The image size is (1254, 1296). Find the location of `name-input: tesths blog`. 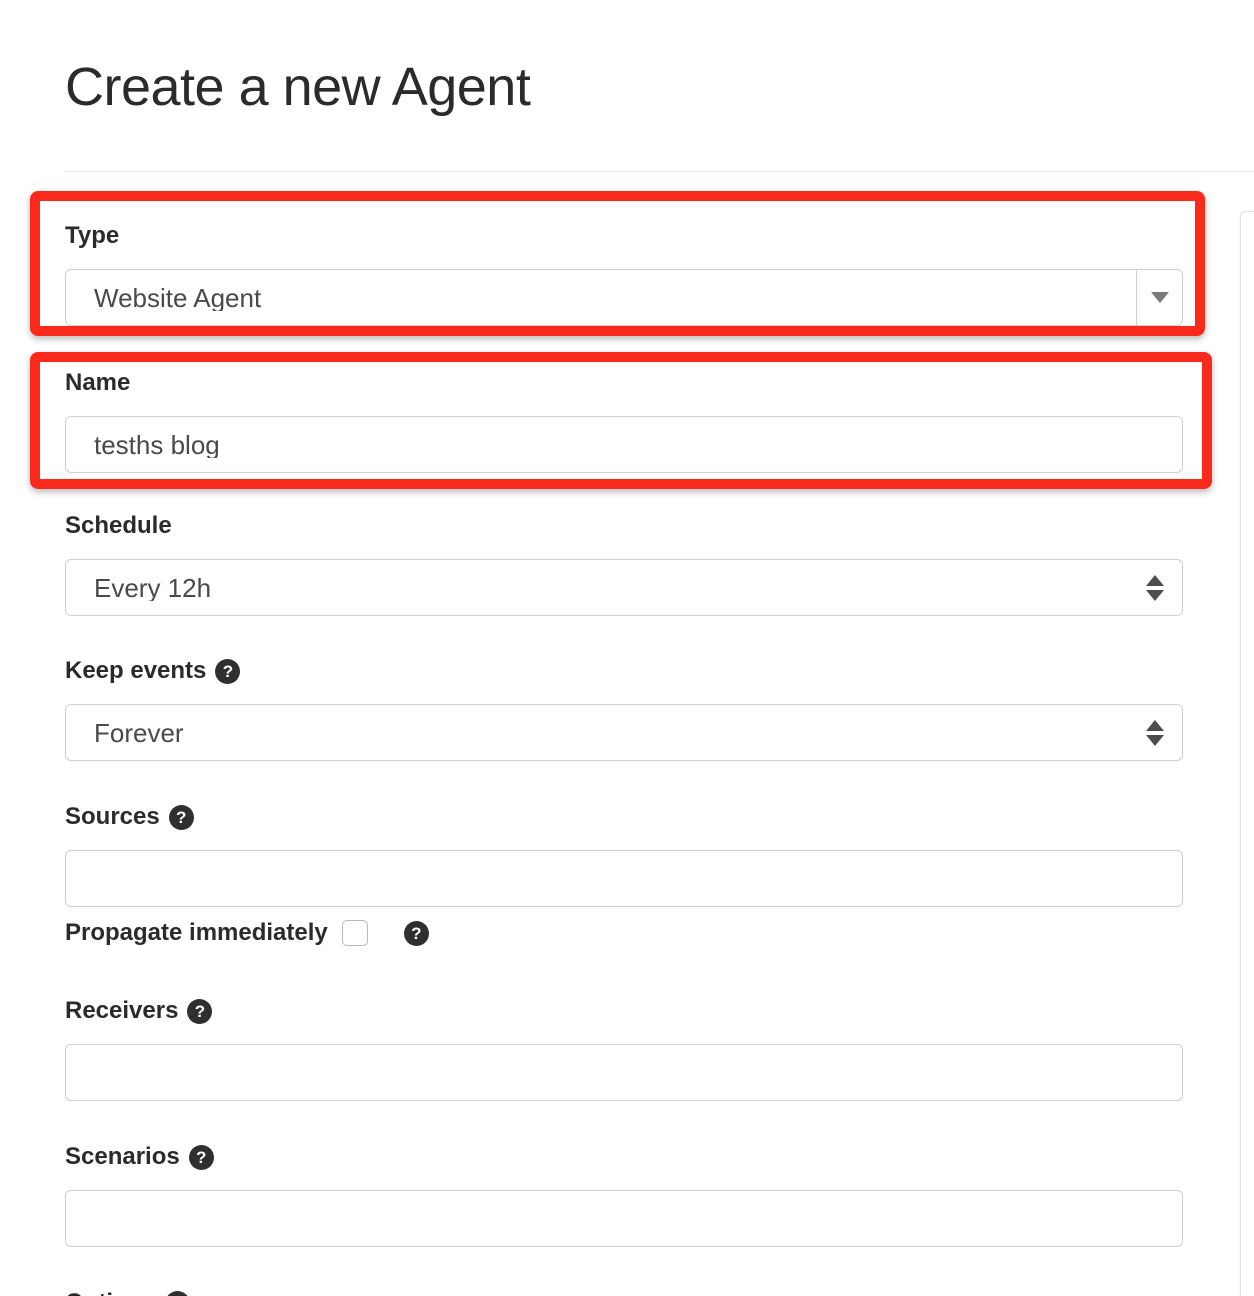

name-input: tesths blog is located at coordinates (624, 445).